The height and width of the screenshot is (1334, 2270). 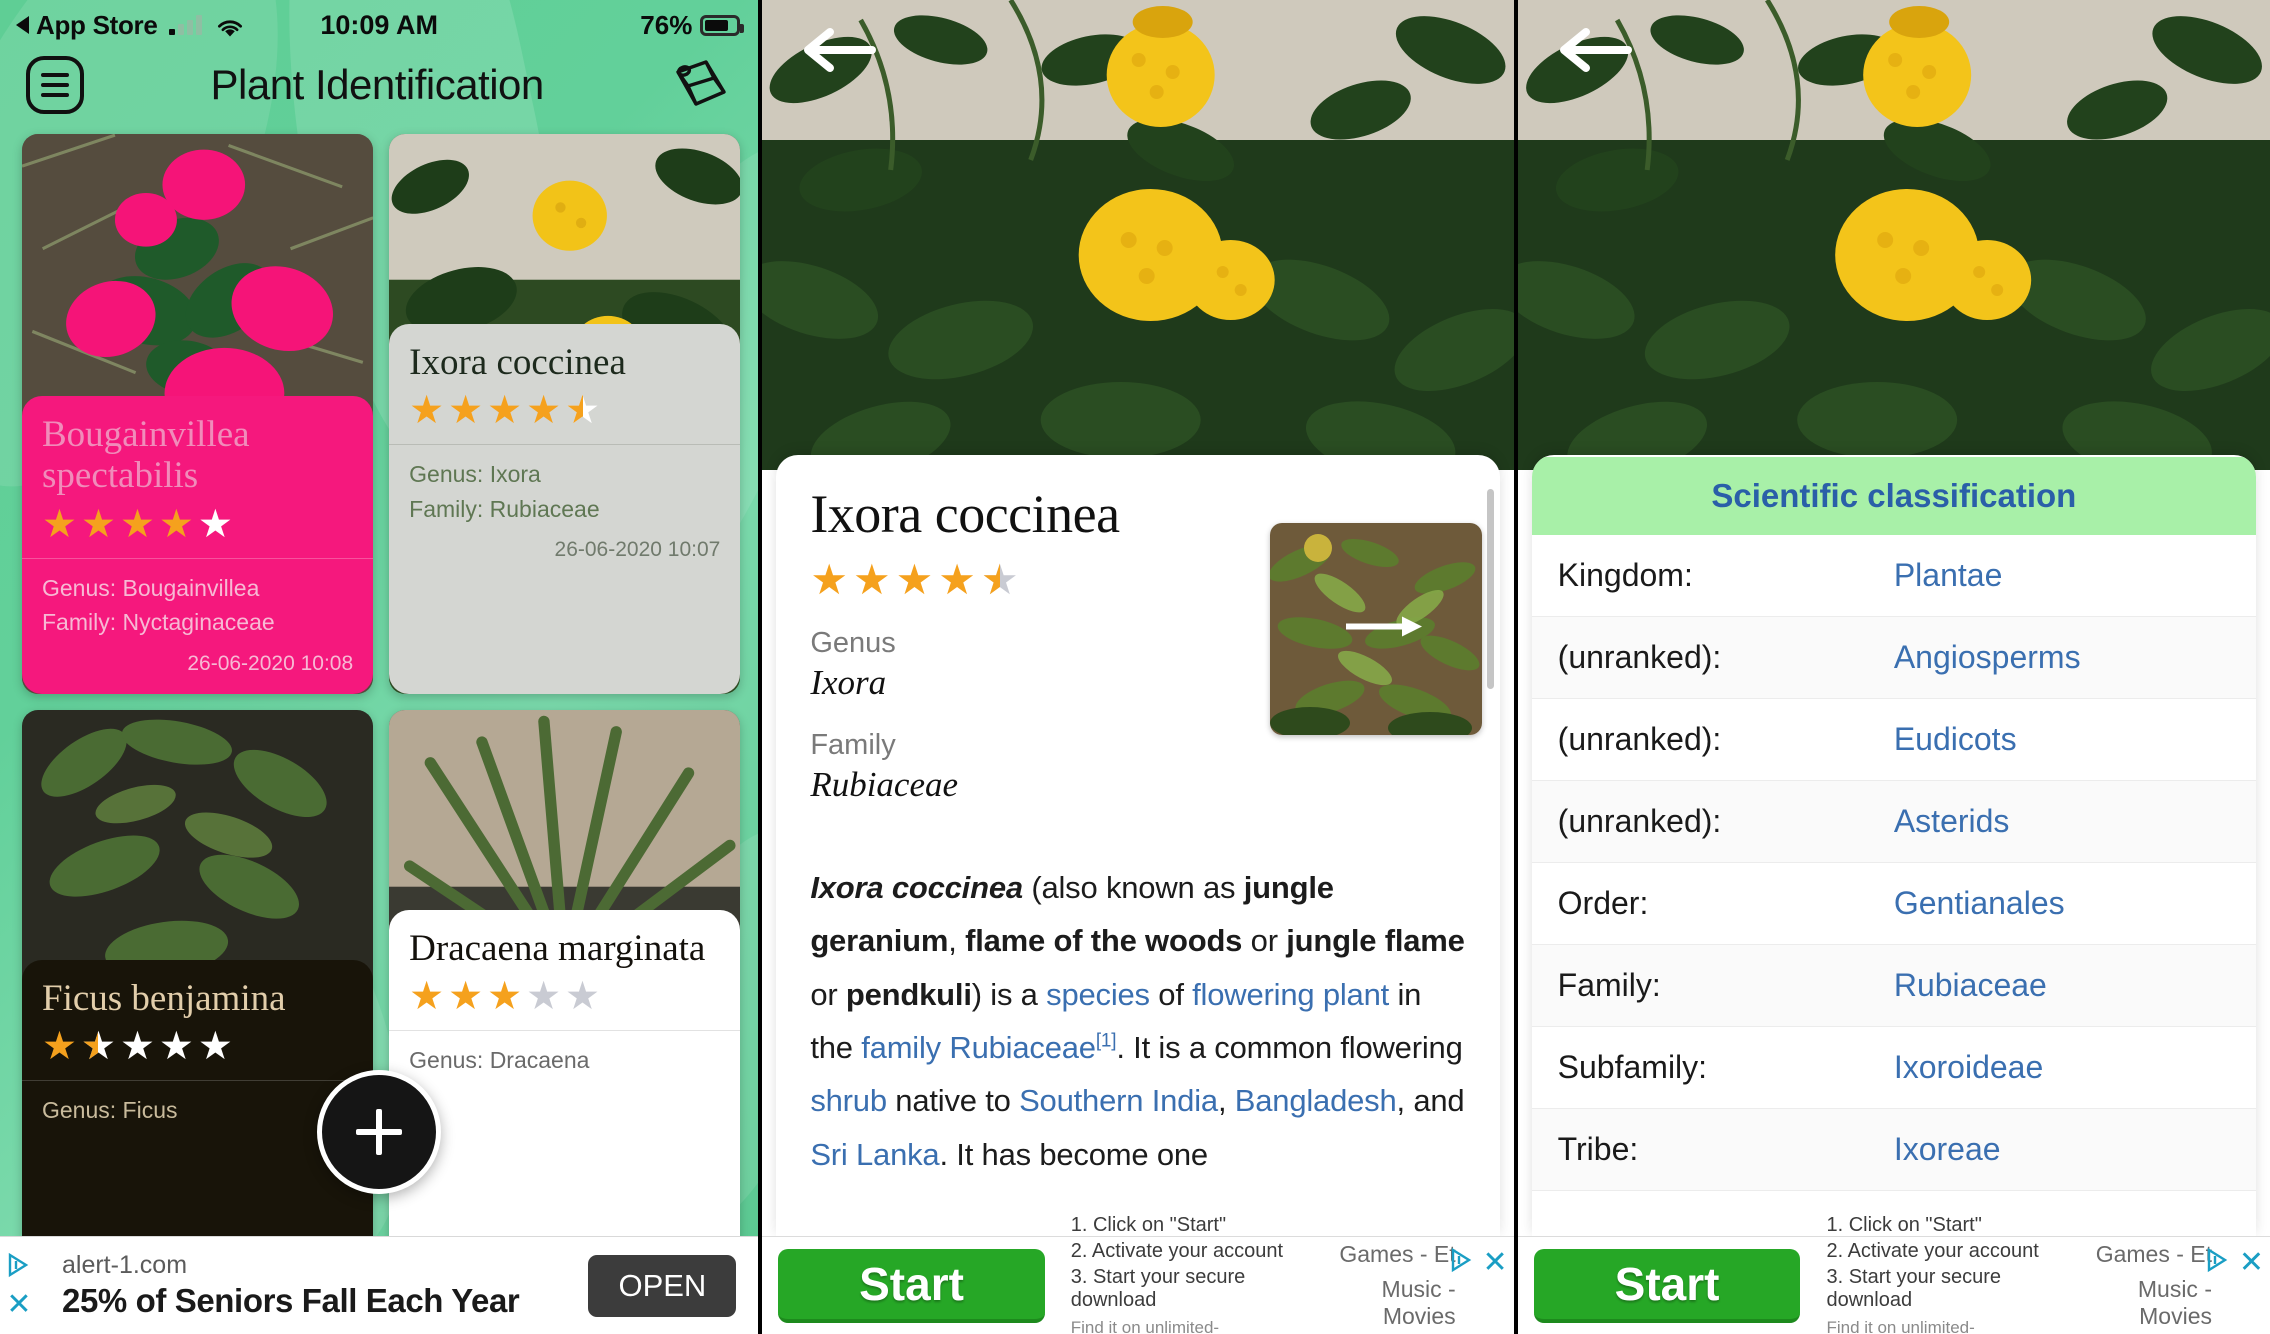 I want to click on table-row: Kingdom: Plantae, so click(x=1893, y=576).